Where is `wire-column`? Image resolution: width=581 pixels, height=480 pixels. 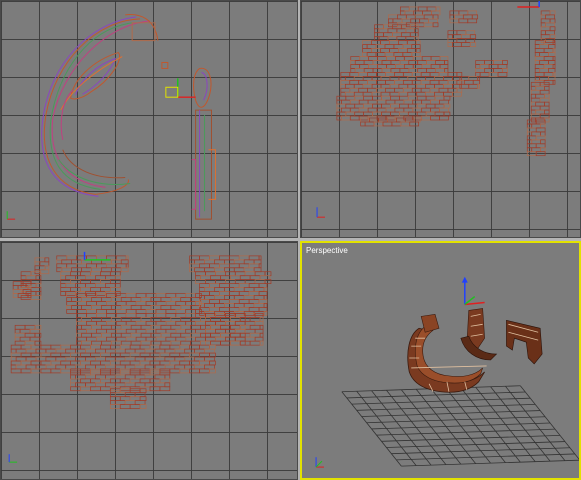 wire-column is located at coordinates (194, 184).